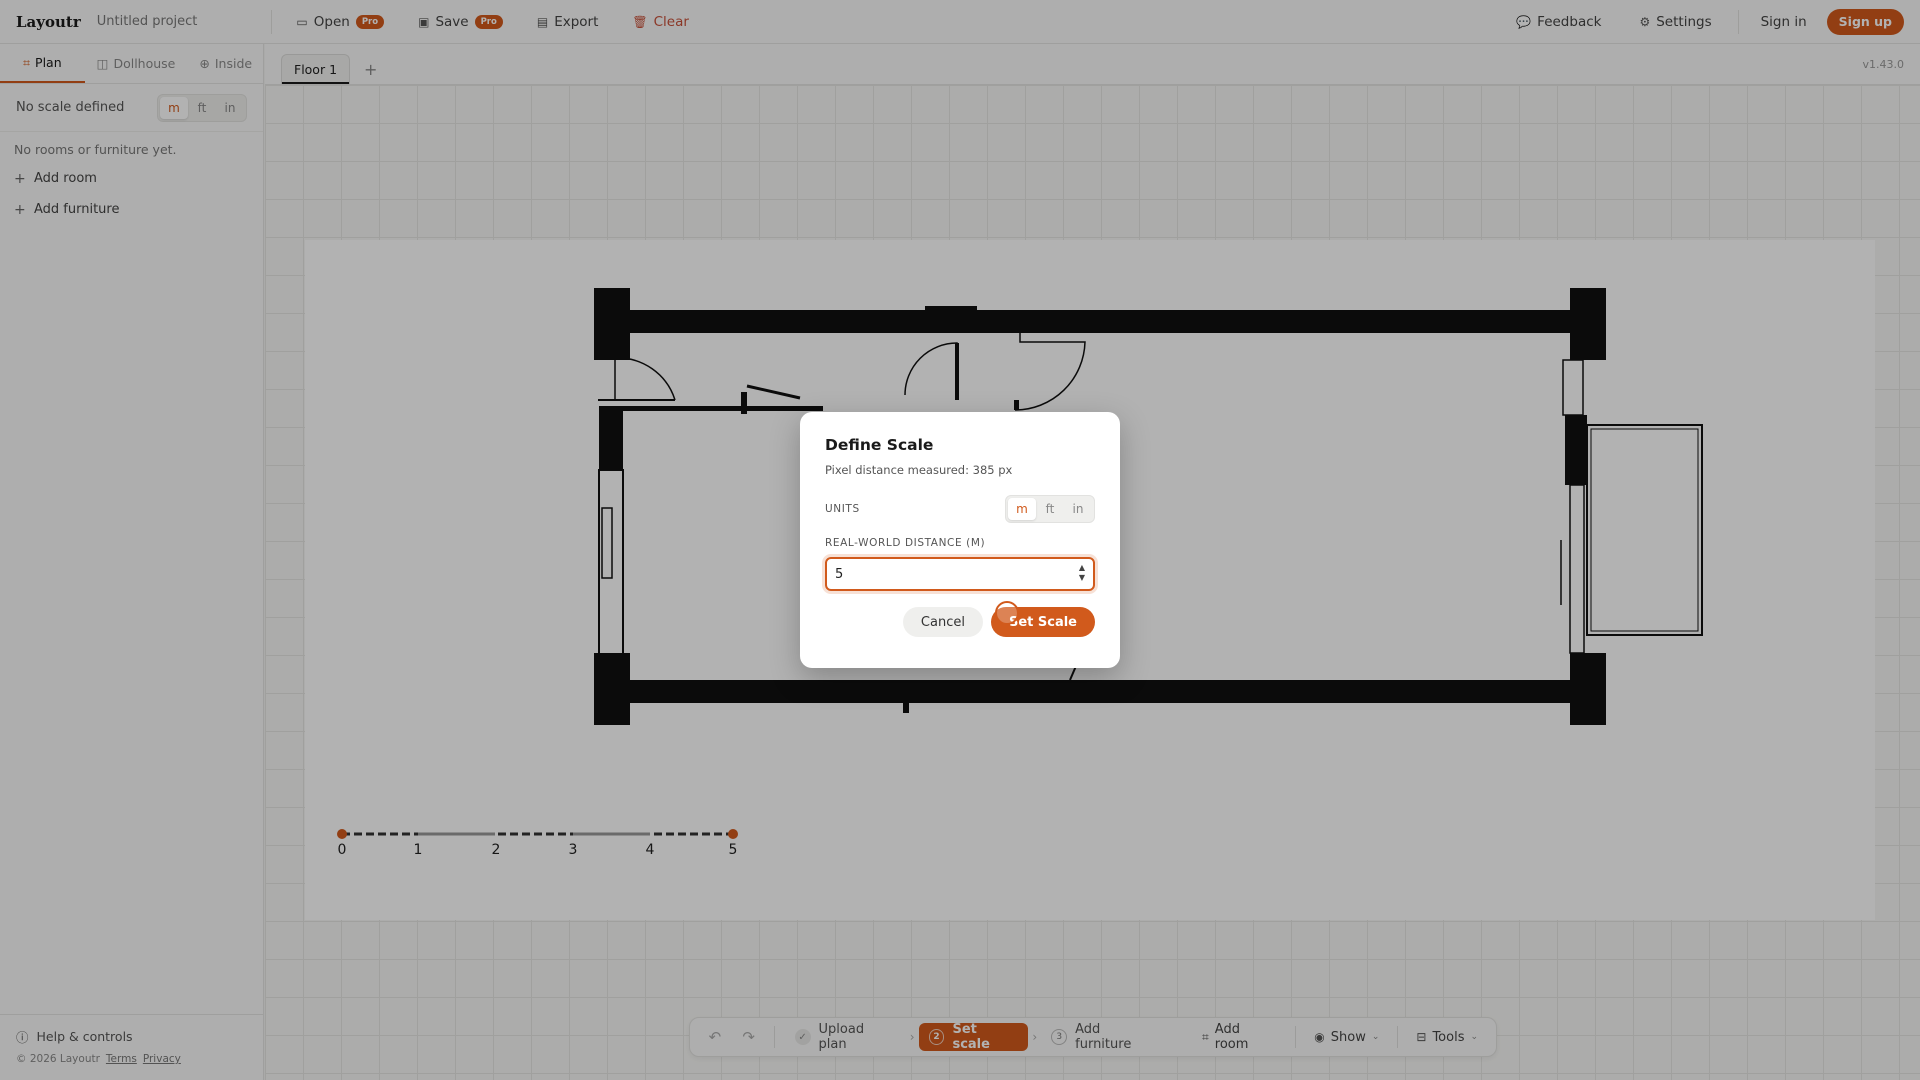 The image size is (1920, 1080). What do you see at coordinates (1007, 613) in the screenshot?
I see `pointer-cursor-indicator` at bounding box center [1007, 613].